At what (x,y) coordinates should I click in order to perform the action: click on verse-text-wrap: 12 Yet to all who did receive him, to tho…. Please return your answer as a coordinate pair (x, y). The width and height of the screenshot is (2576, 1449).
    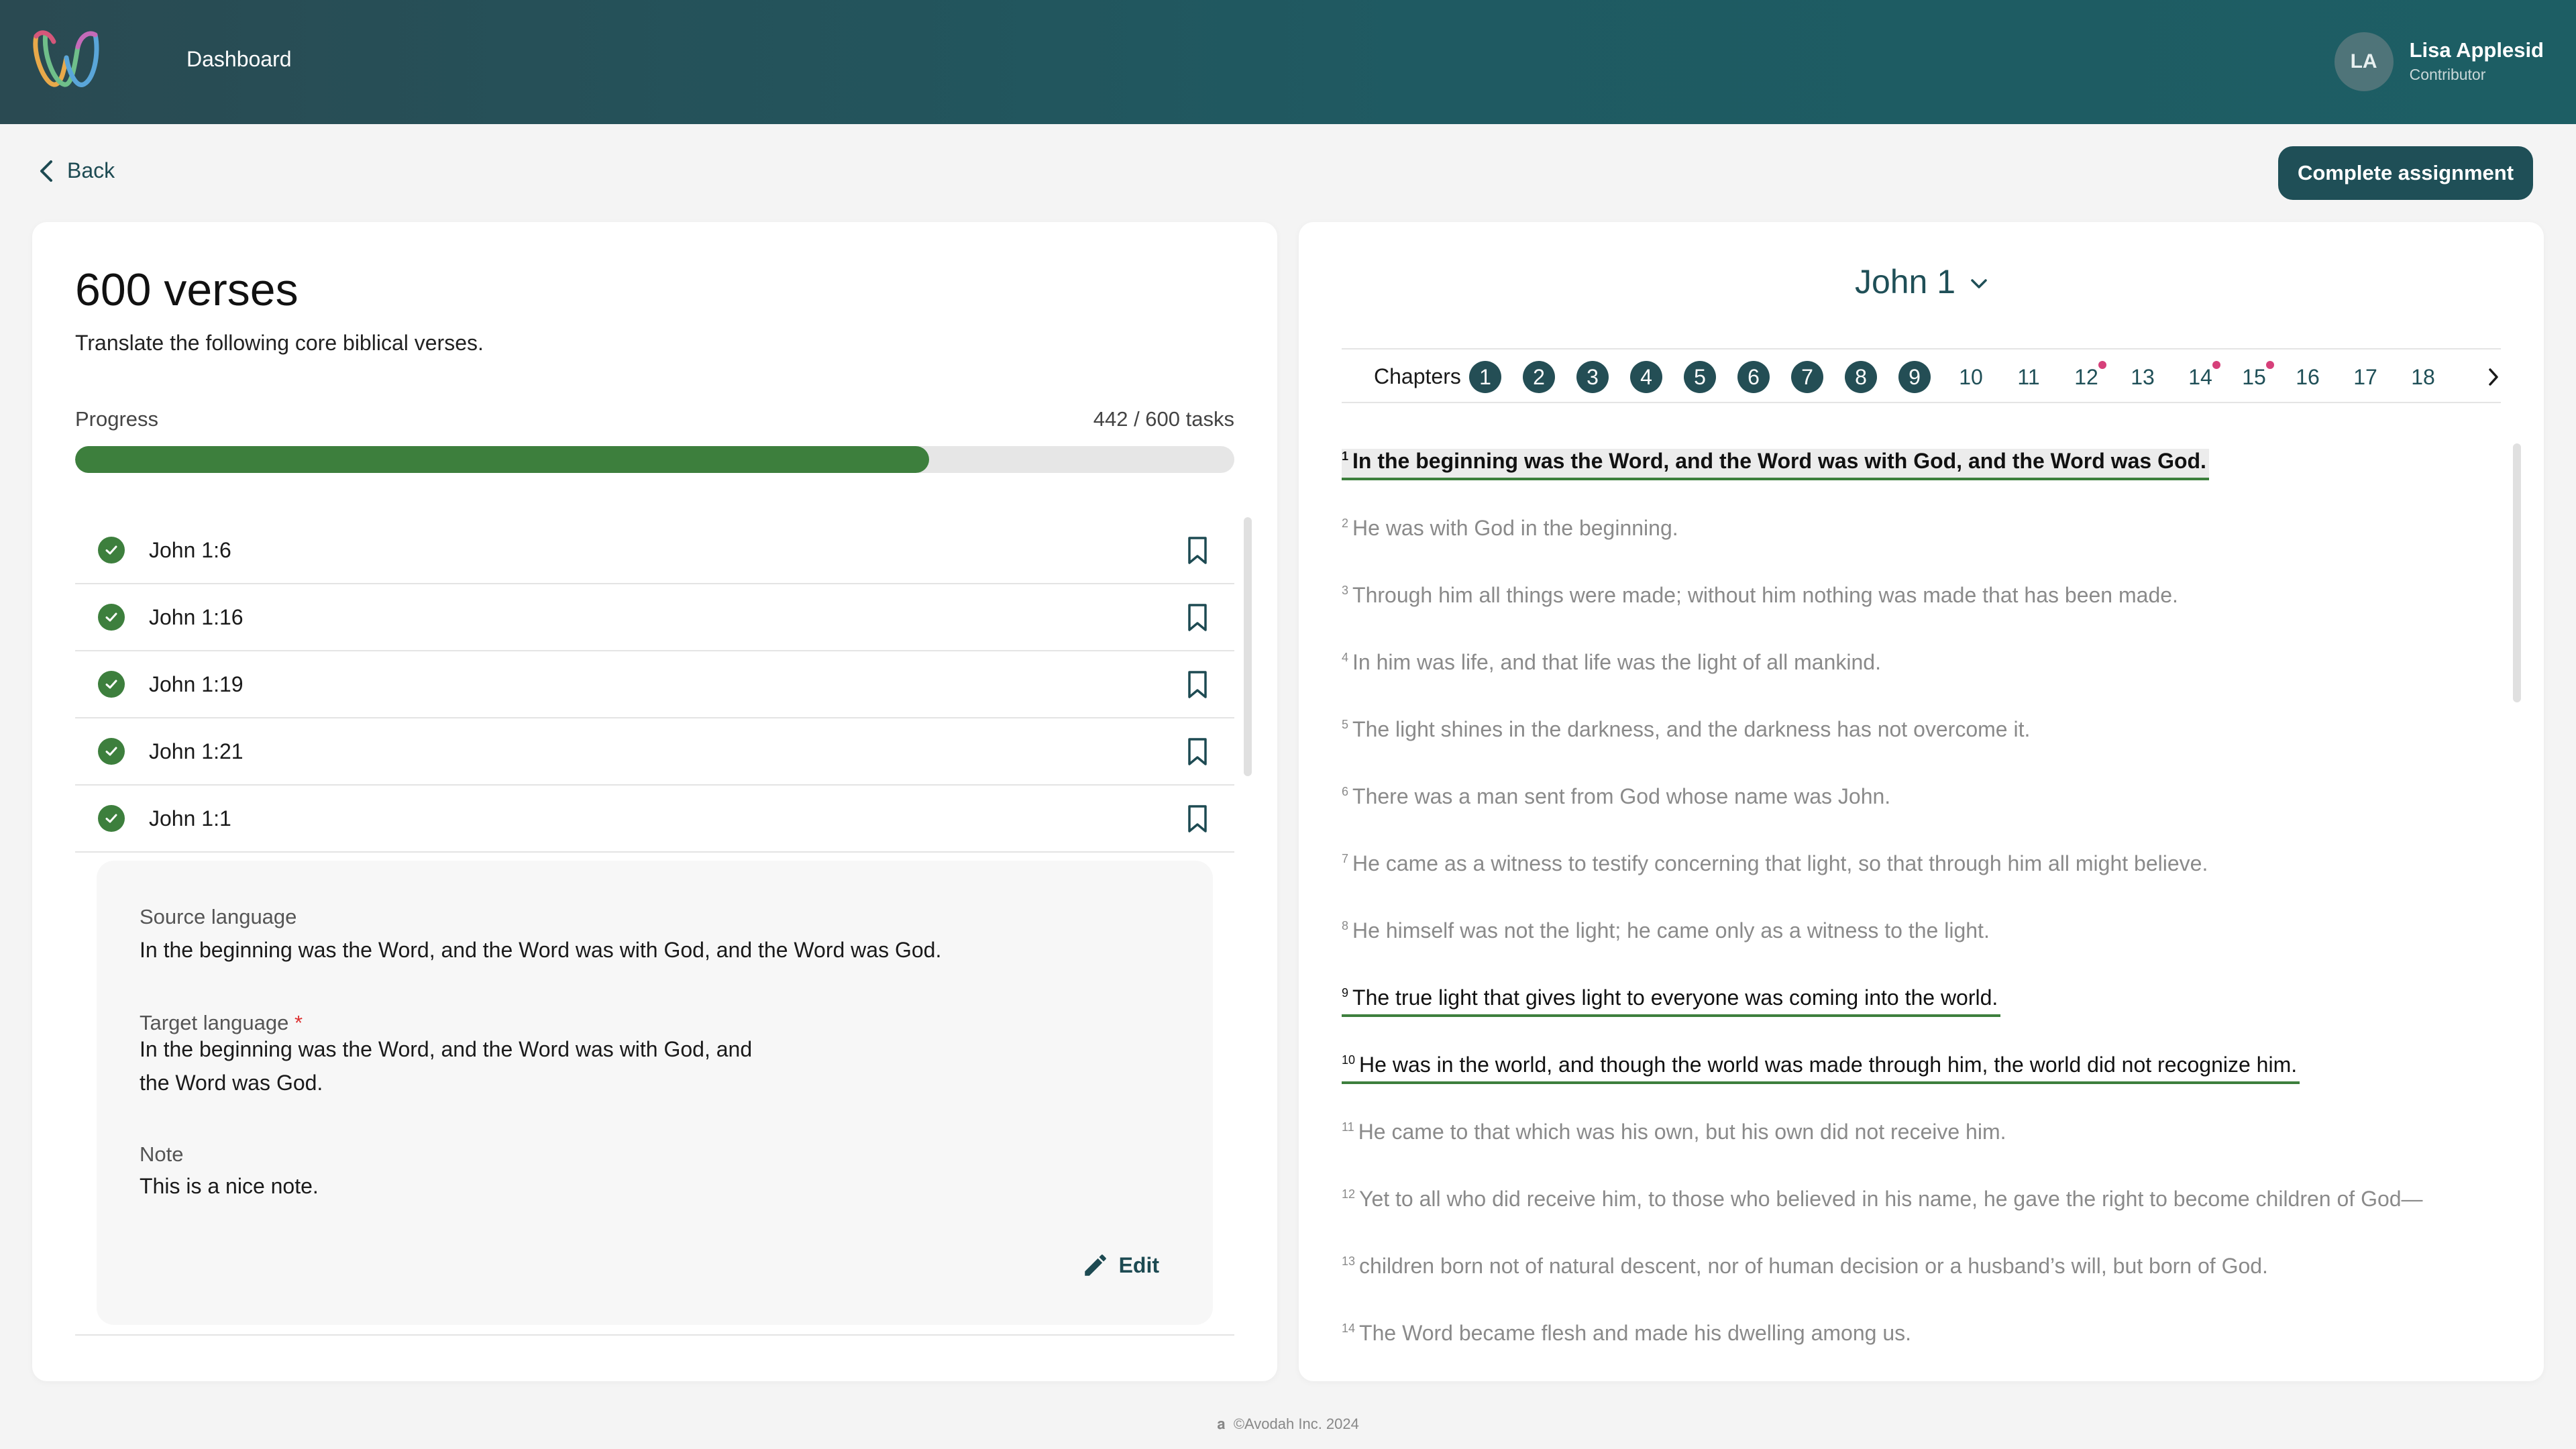
    Looking at the image, I should click on (1884, 1201).